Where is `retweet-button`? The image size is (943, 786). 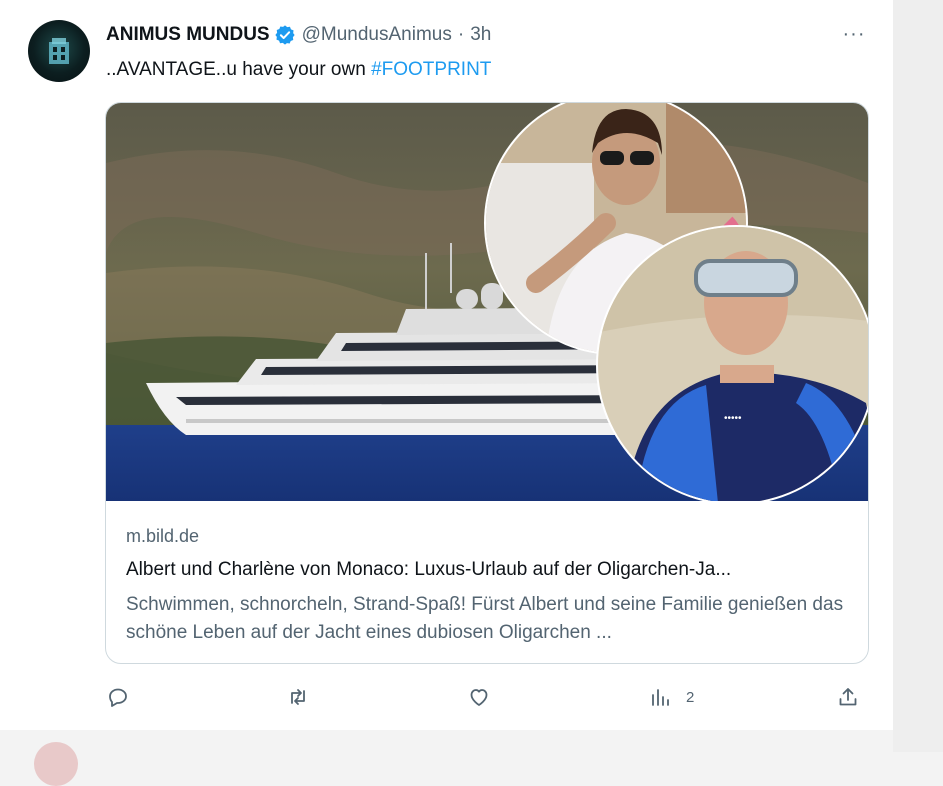 retweet-button is located at coordinates (298, 697).